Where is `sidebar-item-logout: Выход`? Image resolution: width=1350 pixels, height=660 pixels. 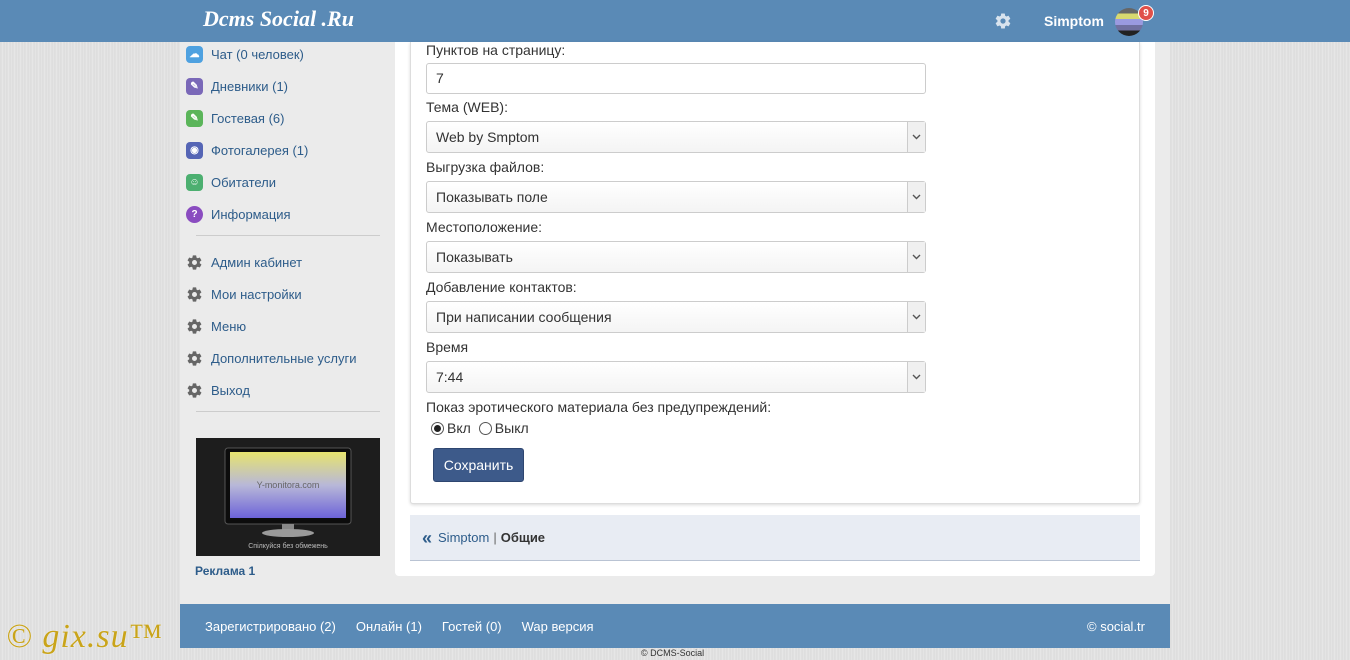 sidebar-item-logout: Выход is located at coordinates (218, 390).